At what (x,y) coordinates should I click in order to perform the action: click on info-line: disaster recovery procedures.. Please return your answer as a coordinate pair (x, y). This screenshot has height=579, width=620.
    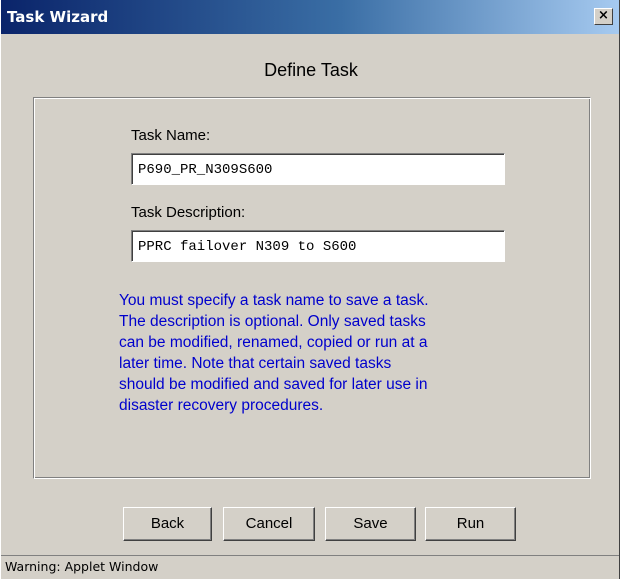
    Looking at the image, I should click on (221, 405).